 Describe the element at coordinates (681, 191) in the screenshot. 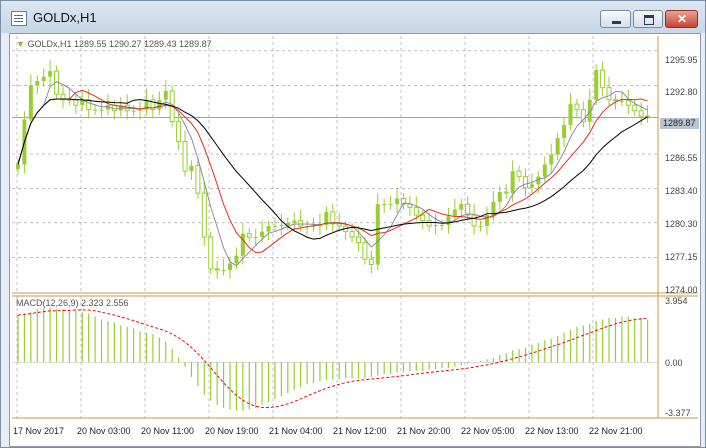

I see `price-tick: 1283.40` at that location.